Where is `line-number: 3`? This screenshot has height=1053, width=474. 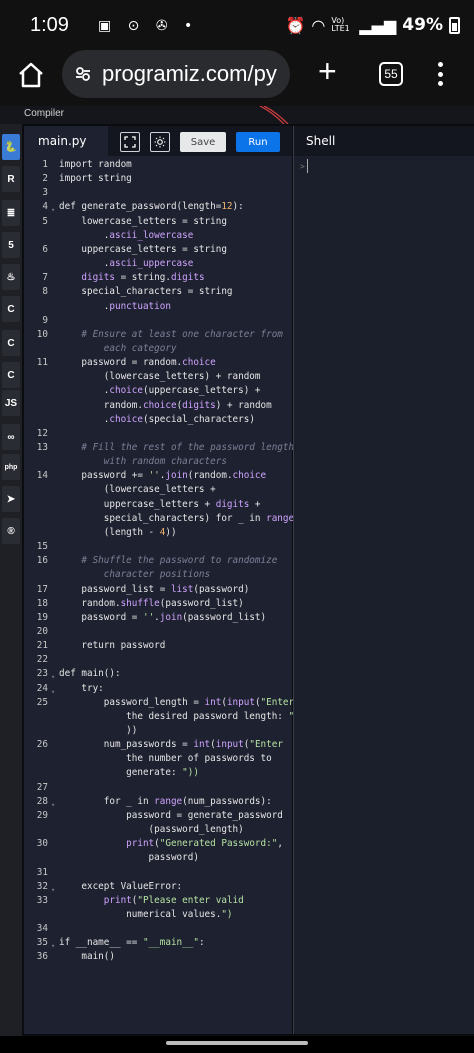
line-number: 3 is located at coordinates (45, 193).